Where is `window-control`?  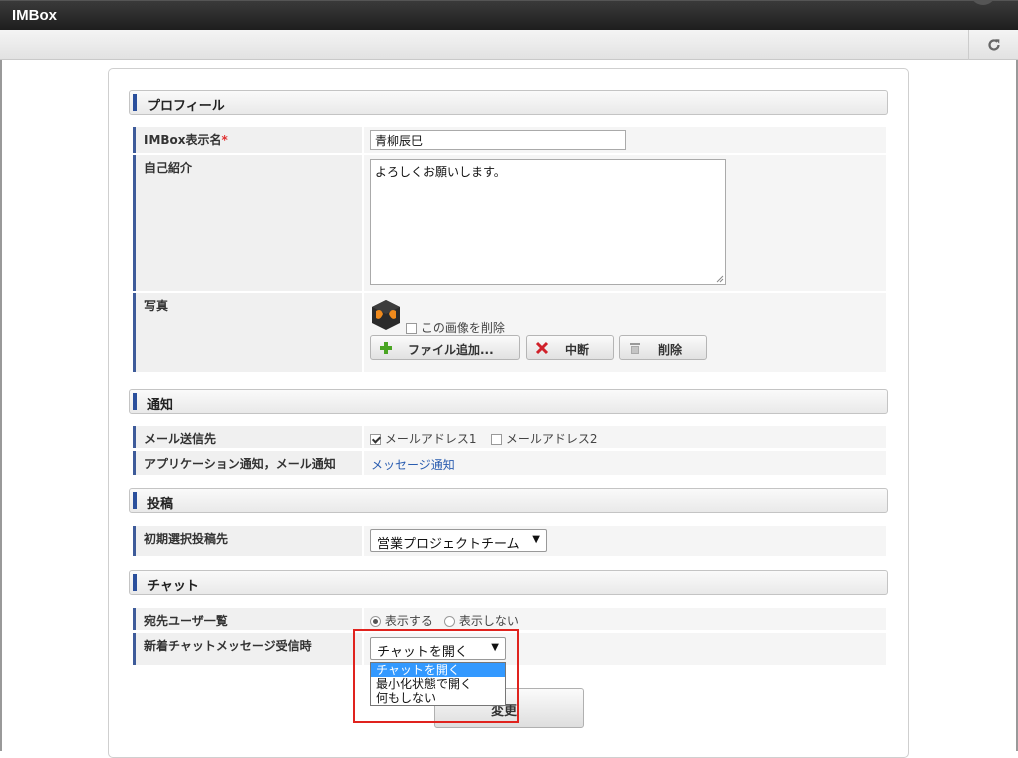 window-control is located at coordinates (983, 2).